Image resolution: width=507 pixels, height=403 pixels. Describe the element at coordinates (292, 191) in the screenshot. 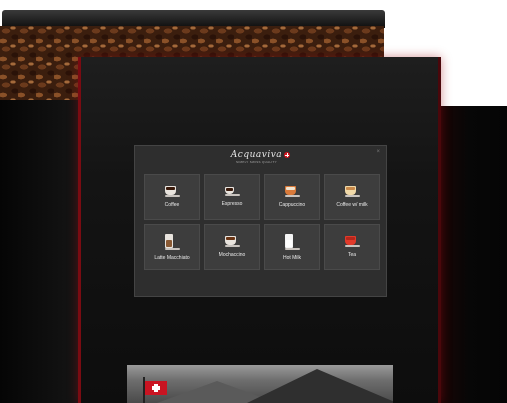

I see `cappuccino-cup-icon` at that location.